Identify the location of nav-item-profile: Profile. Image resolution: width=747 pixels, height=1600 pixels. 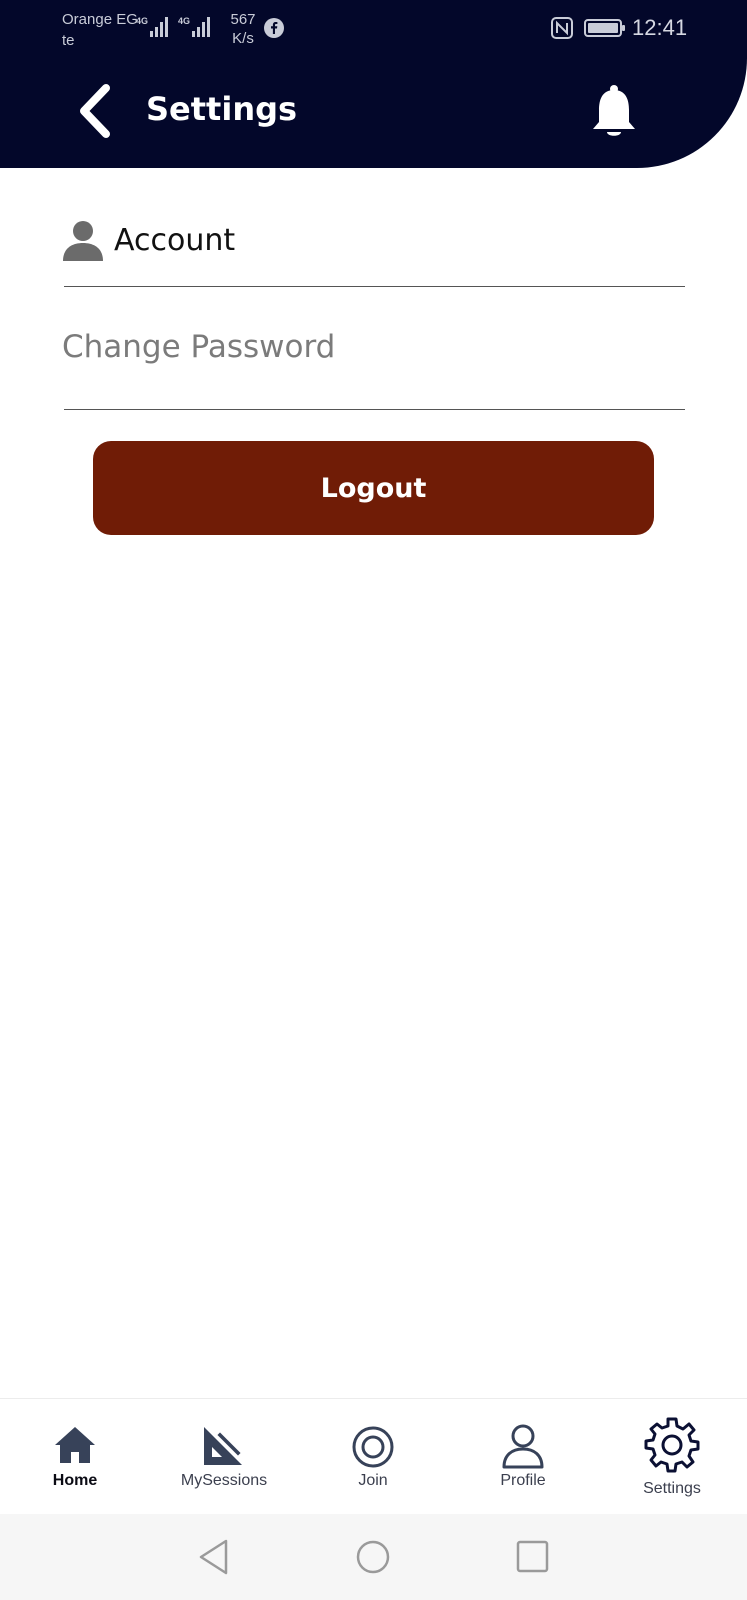
(523, 1457).